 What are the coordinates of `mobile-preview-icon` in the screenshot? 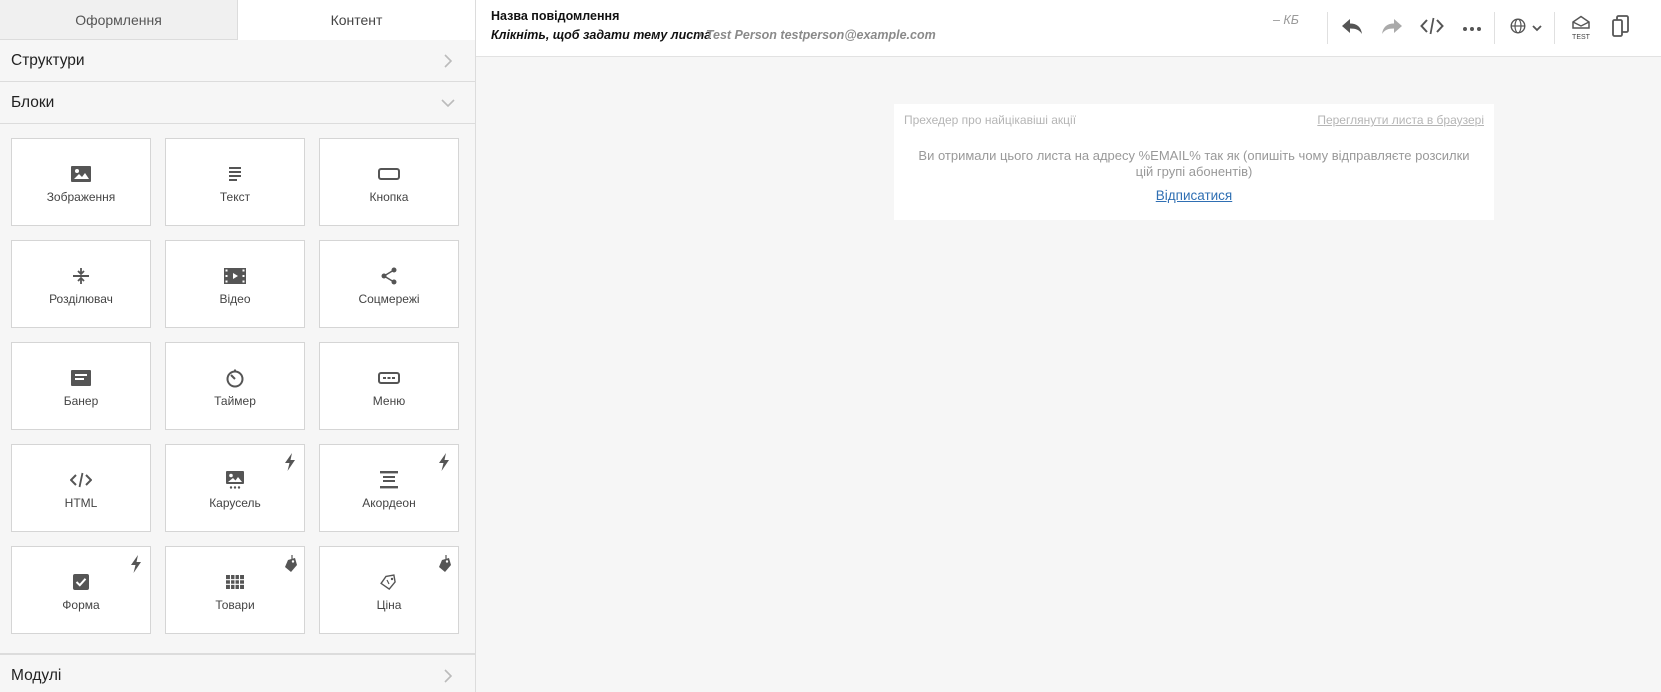 It's located at (1621, 28).